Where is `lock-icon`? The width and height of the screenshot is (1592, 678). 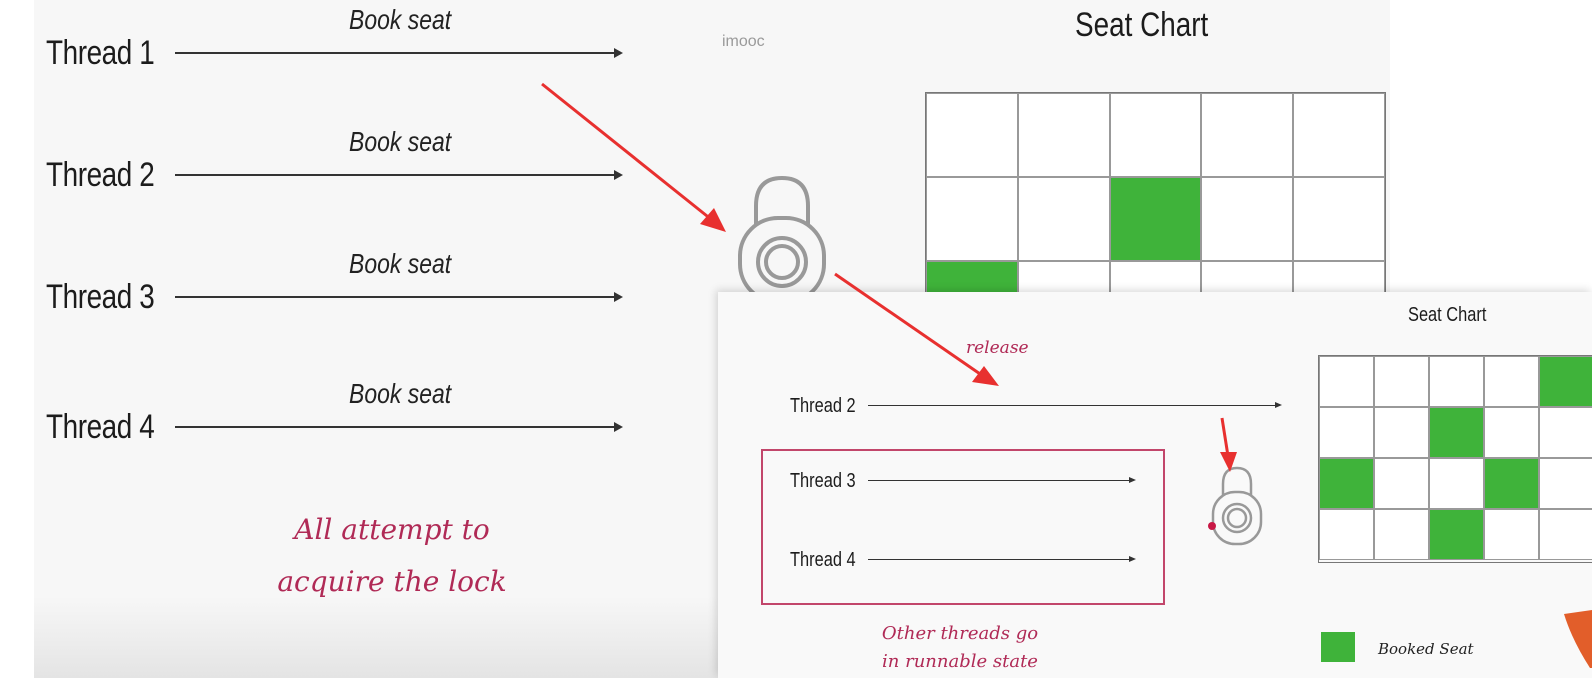 lock-icon is located at coordinates (782, 239).